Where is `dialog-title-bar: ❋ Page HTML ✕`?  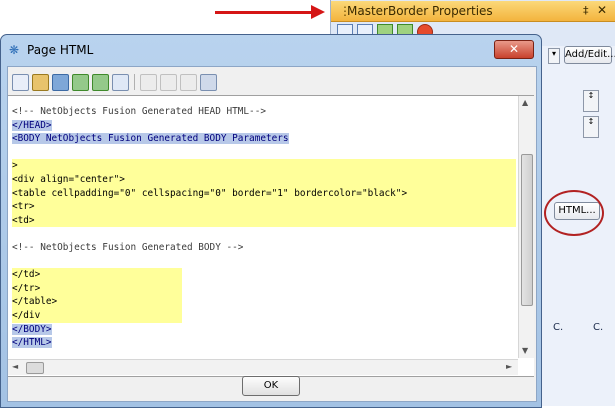
dialog-title-bar: ❋ Page HTML ✕ is located at coordinates (271, 49).